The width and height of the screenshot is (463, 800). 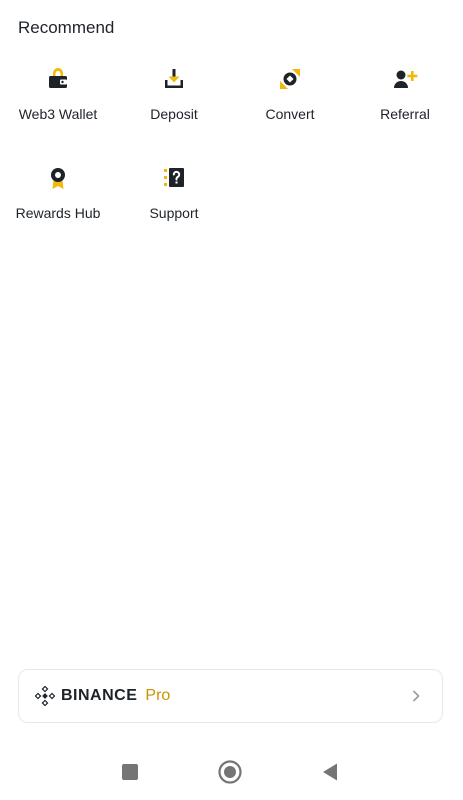 What do you see at coordinates (405, 114) in the screenshot?
I see `referral-label: Referral` at bounding box center [405, 114].